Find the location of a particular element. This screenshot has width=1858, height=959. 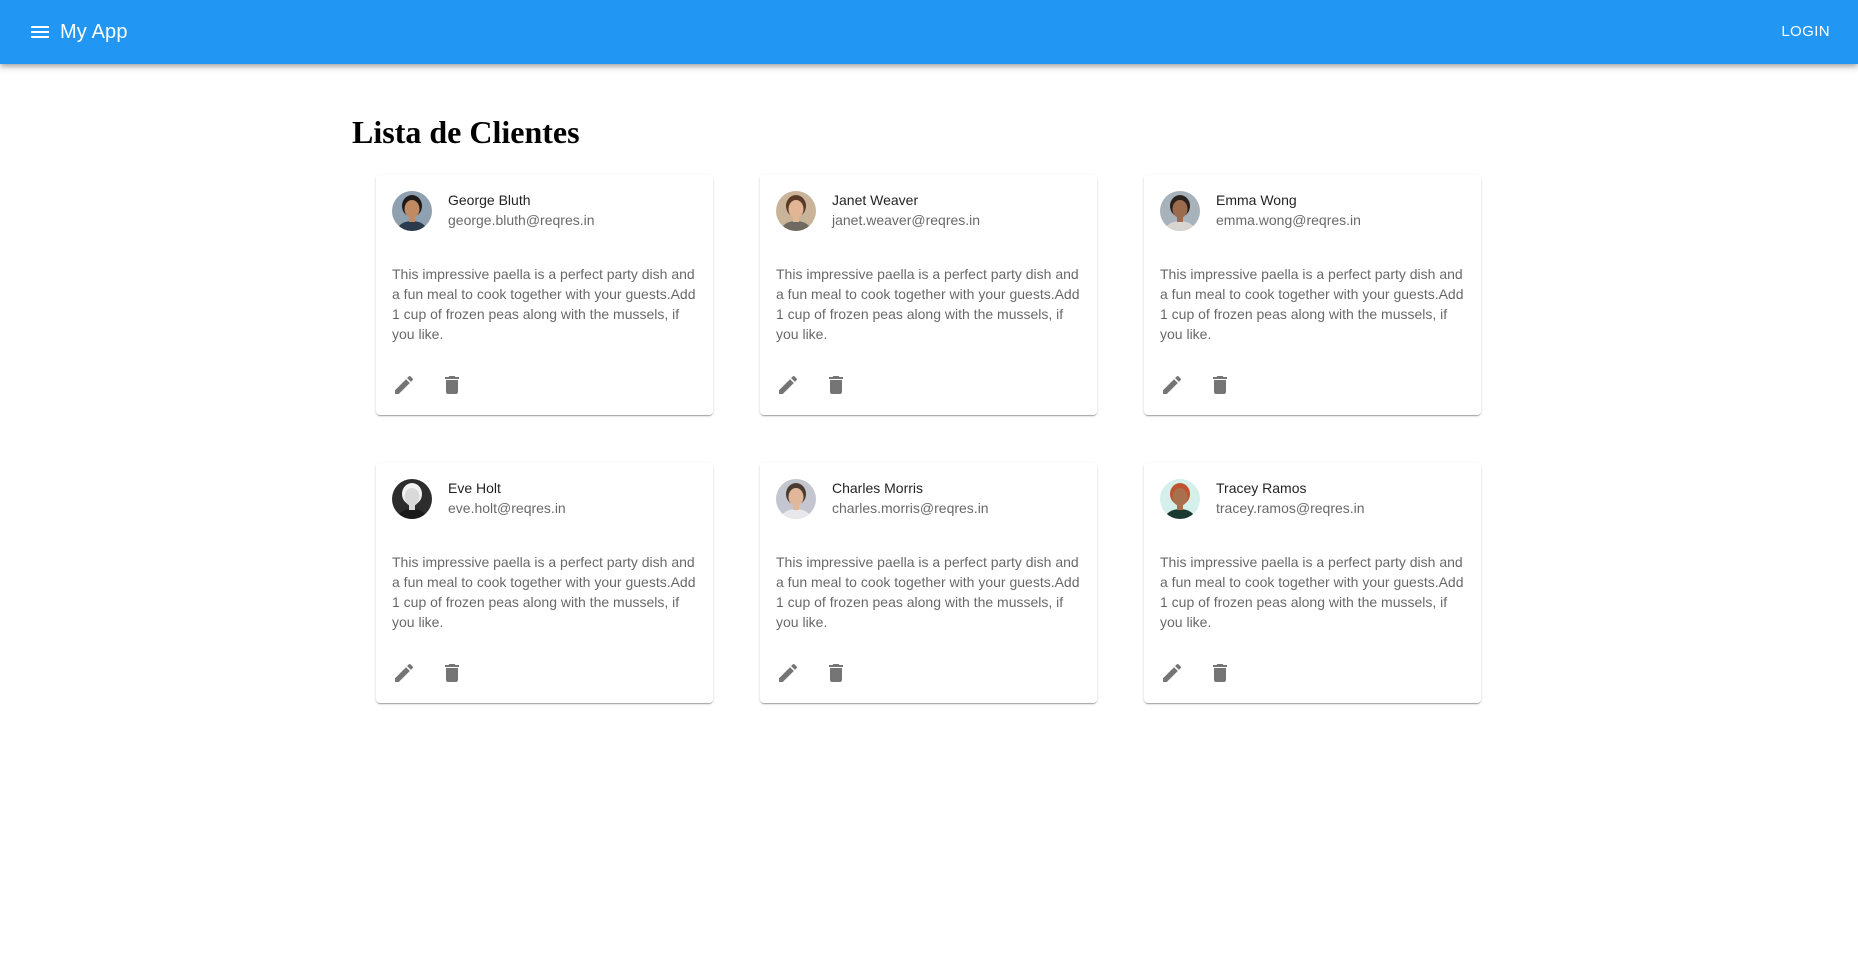

client-name: Emma Wong is located at coordinates (1256, 200).